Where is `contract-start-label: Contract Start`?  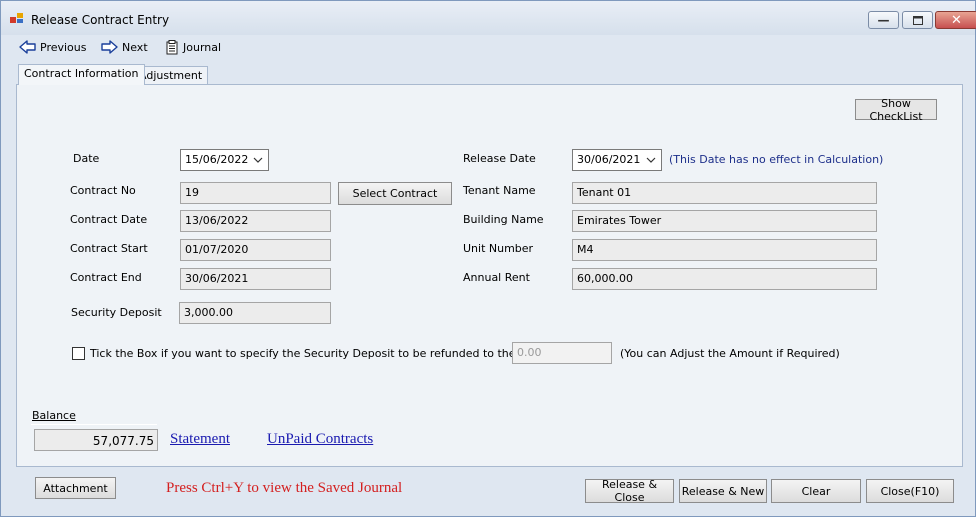
contract-start-label: Contract Start is located at coordinates (109, 248).